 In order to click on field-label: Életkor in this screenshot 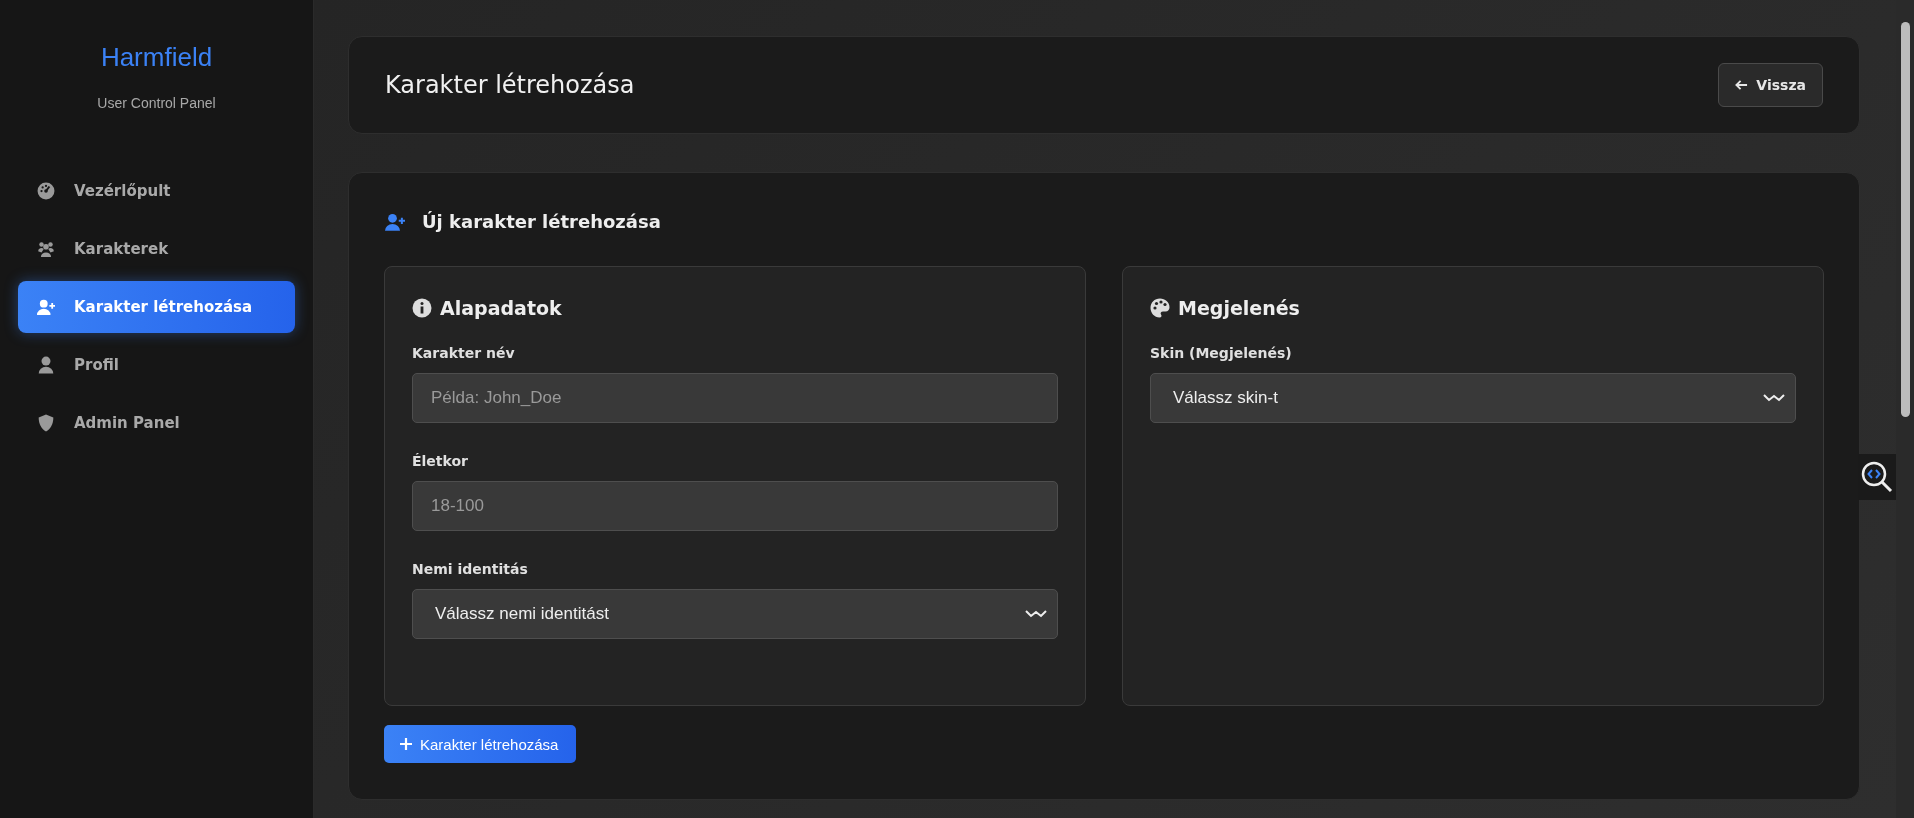, I will do `click(440, 461)`.